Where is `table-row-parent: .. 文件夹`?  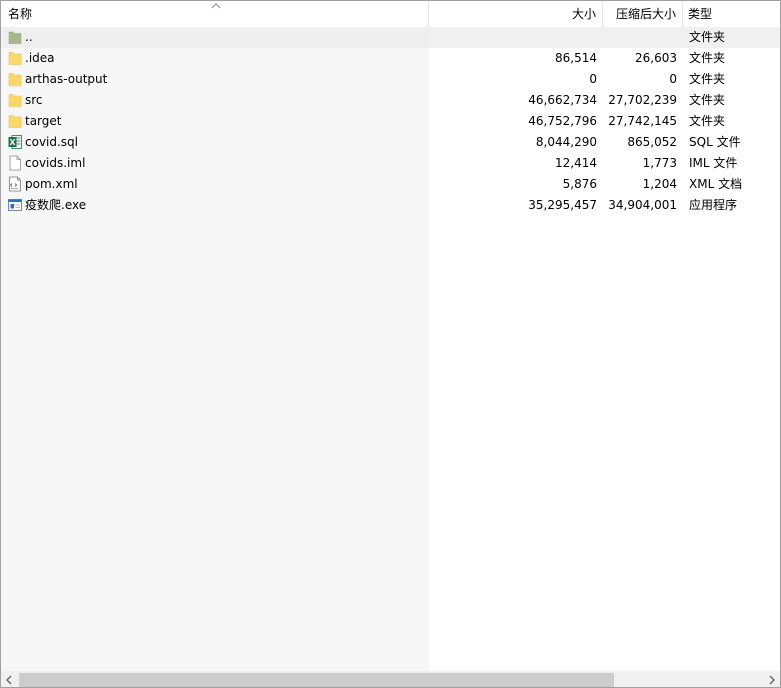
table-row-parent: .. 文件夹 is located at coordinates (390, 37).